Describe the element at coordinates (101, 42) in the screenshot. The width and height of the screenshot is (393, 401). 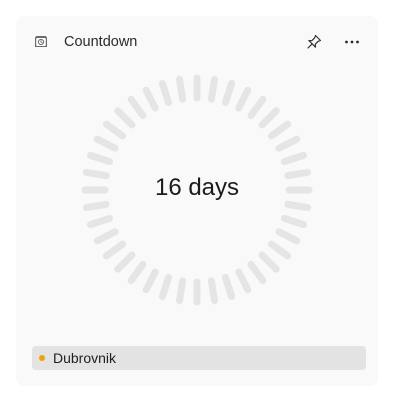
I see `widget-title: Countdown` at that location.